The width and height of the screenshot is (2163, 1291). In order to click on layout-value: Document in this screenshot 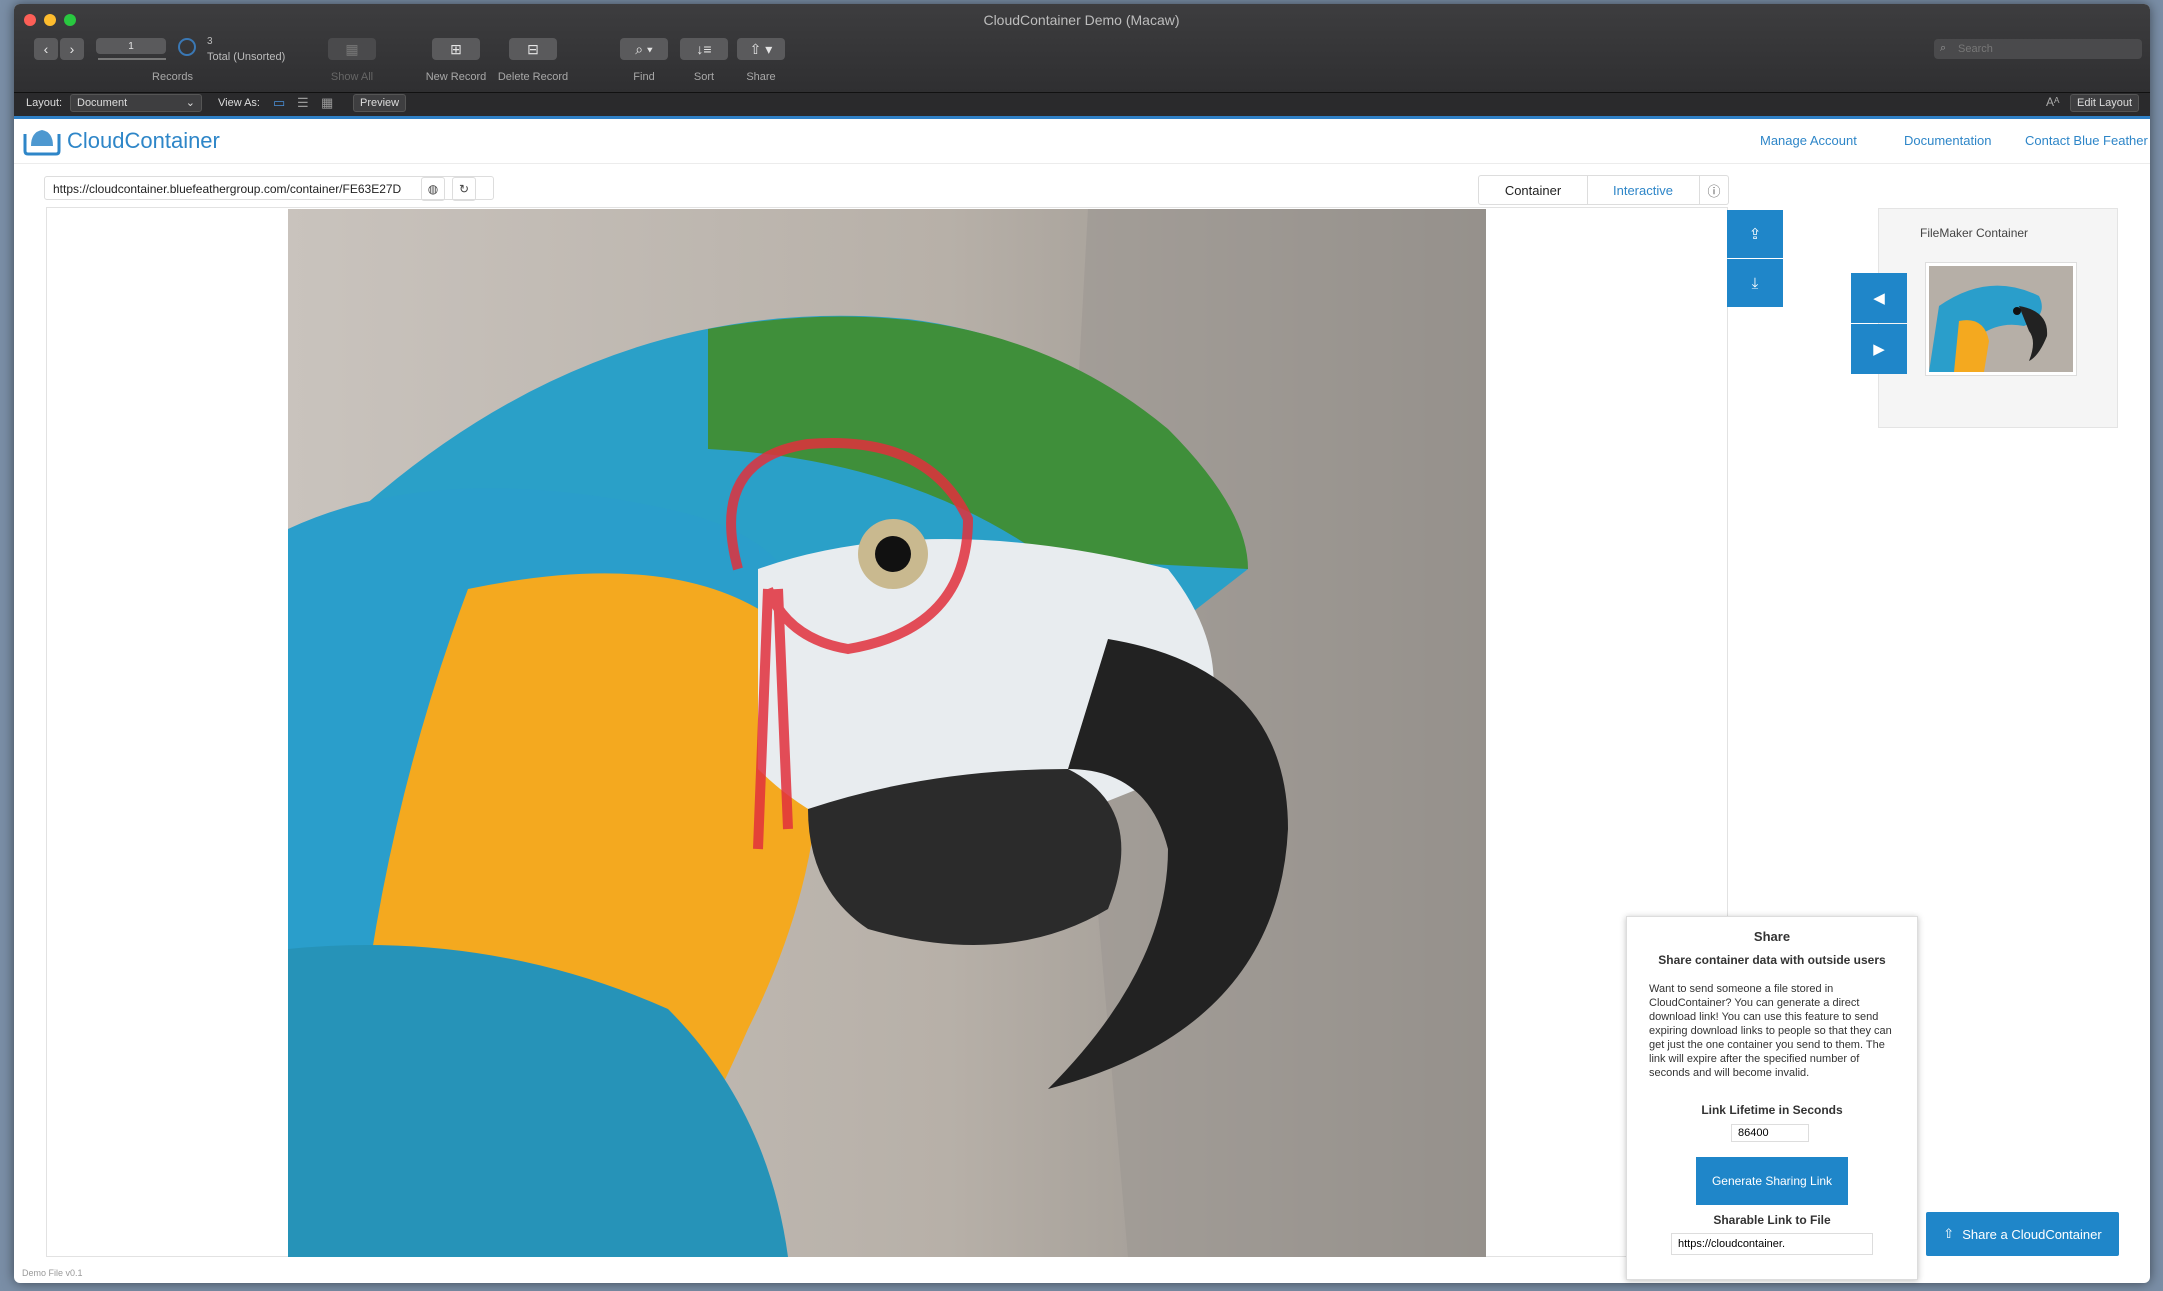, I will do `click(102, 103)`.